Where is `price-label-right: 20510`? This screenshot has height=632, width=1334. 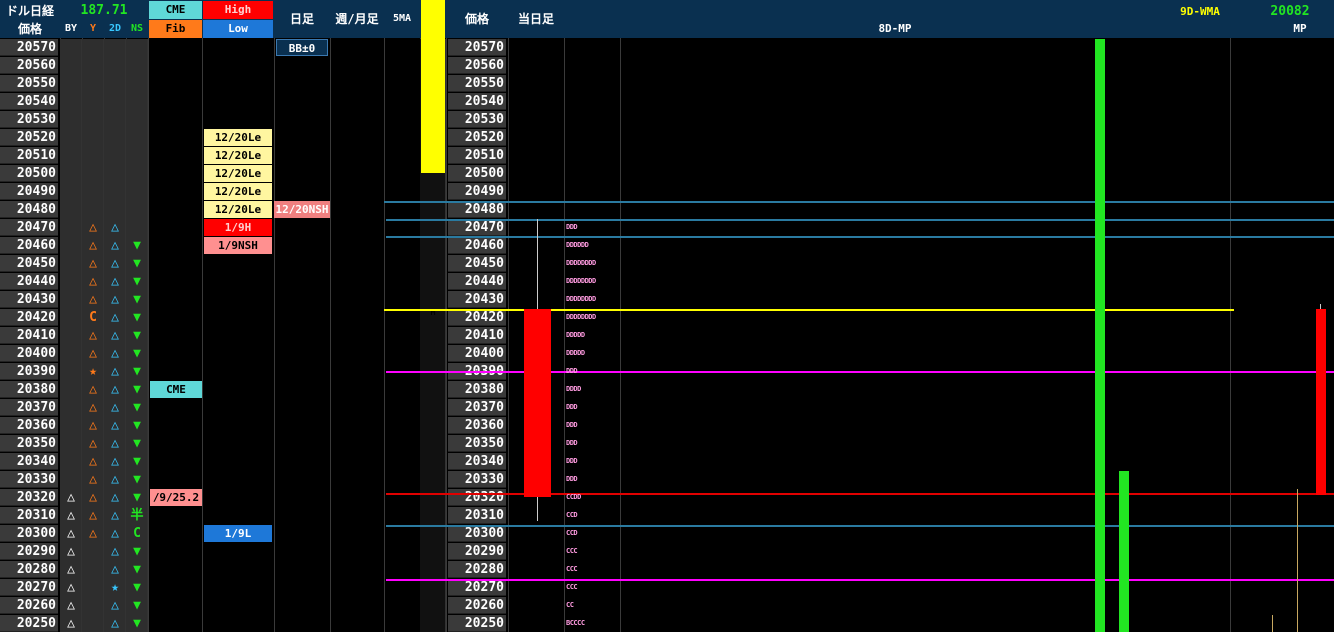 price-label-right: 20510 is located at coordinates (477, 155).